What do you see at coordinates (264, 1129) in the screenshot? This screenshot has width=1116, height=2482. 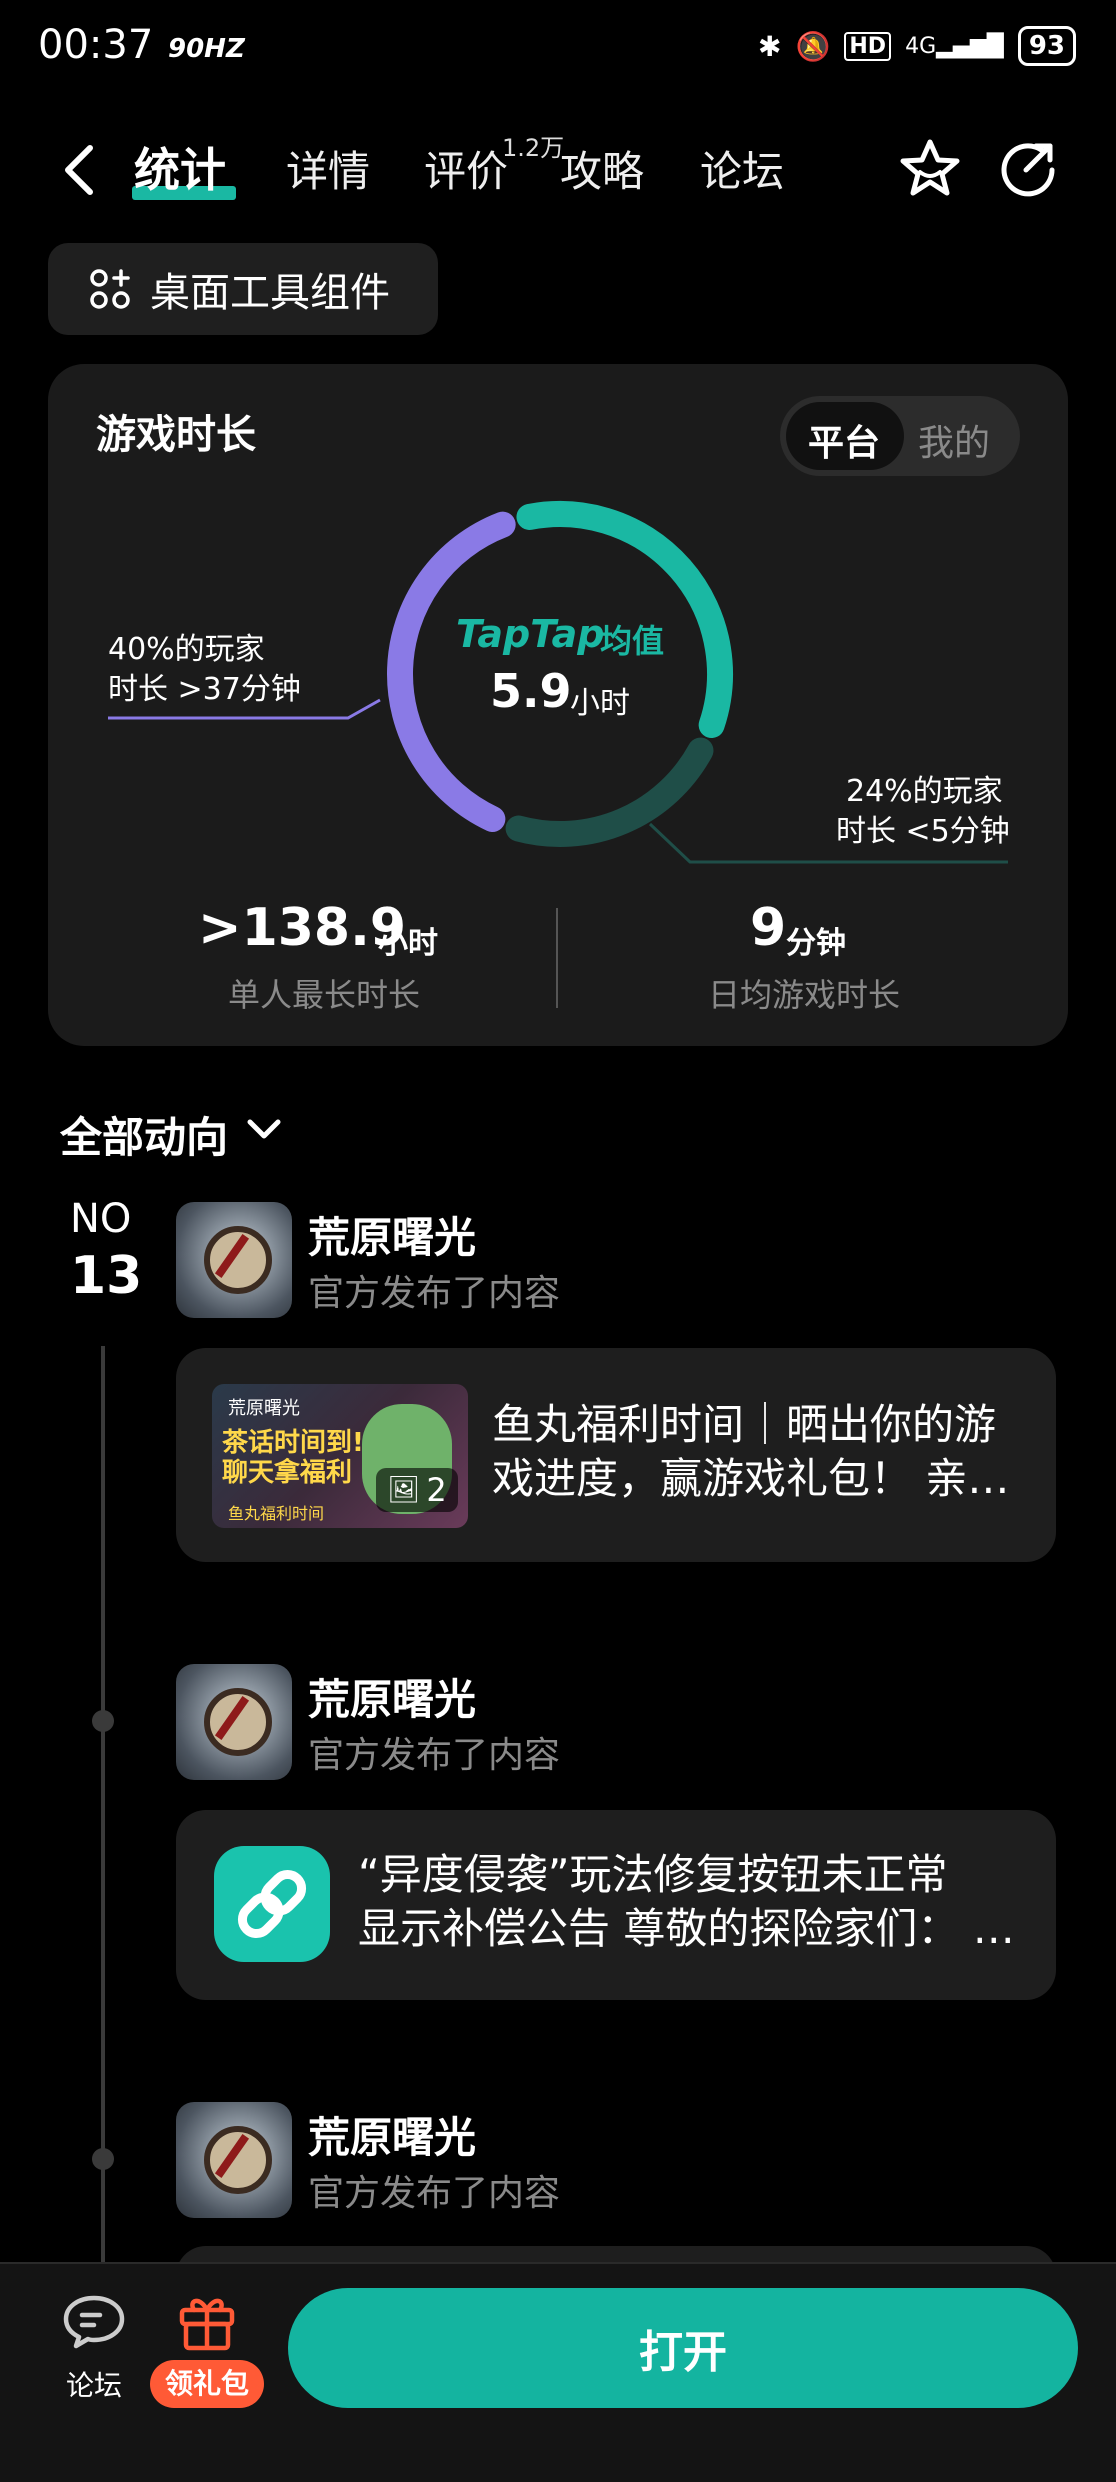 I see `chevron-down-icon` at bounding box center [264, 1129].